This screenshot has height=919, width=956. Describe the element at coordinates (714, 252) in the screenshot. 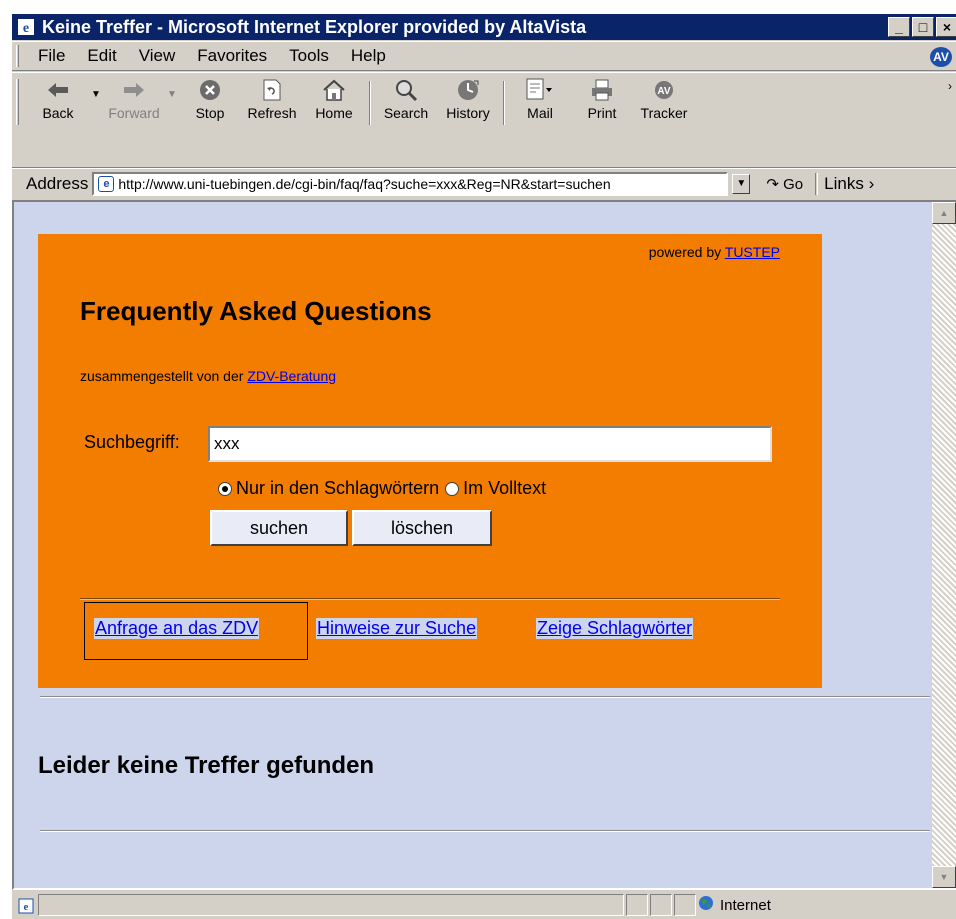

I see `powered-by: powered by TUSTEP` at that location.